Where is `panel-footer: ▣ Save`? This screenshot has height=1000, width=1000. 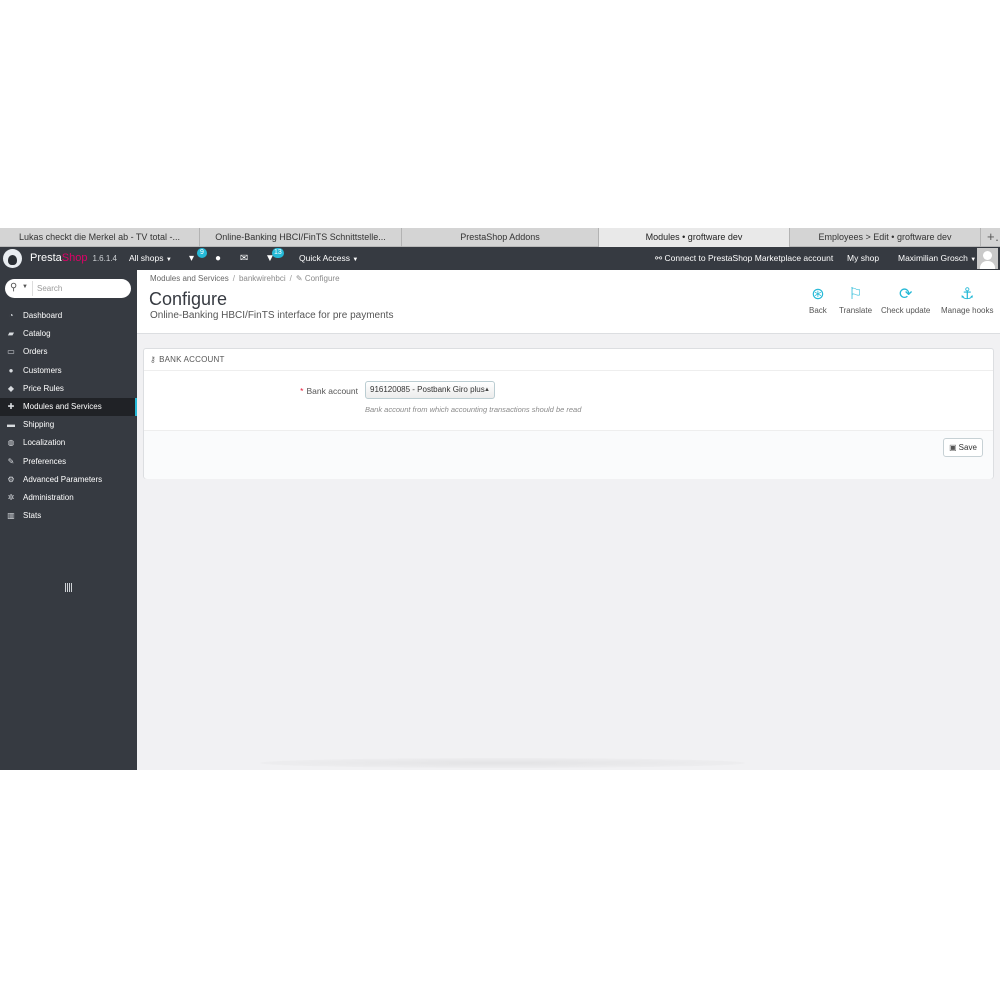 panel-footer: ▣ Save is located at coordinates (568, 454).